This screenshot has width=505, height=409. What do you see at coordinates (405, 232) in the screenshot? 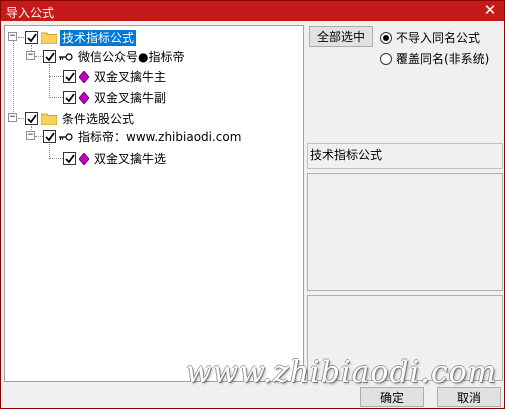
I see `description-box` at bounding box center [405, 232].